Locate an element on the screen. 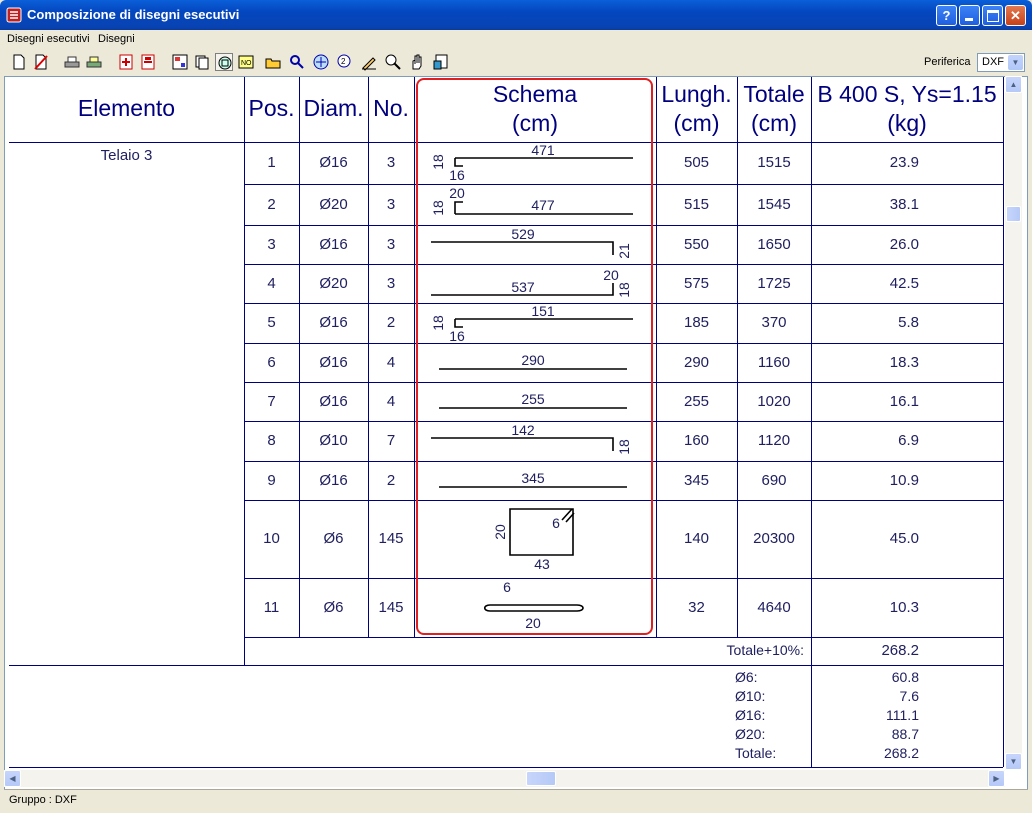 The height and width of the screenshot is (813, 1032). row-lungh: 140 is located at coordinates (696, 538).